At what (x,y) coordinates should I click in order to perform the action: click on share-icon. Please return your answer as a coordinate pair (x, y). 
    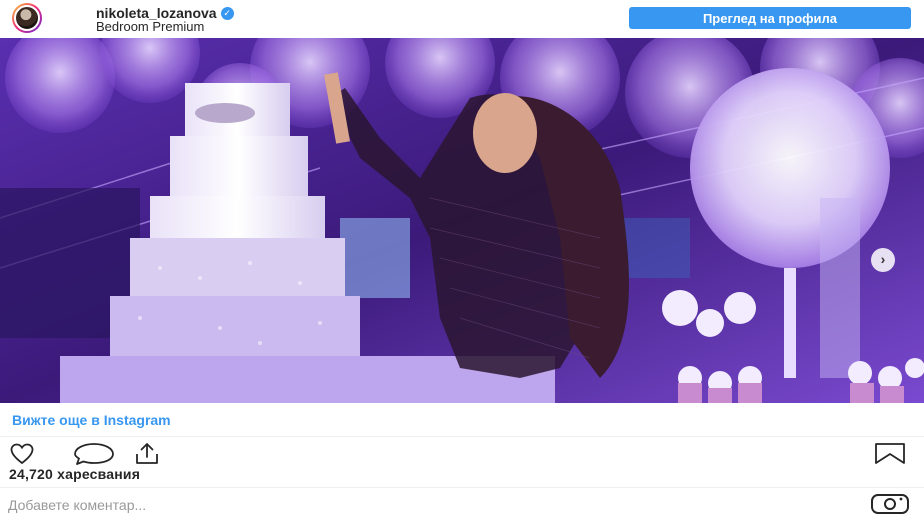
    Looking at the image, I should click on (147, 454).